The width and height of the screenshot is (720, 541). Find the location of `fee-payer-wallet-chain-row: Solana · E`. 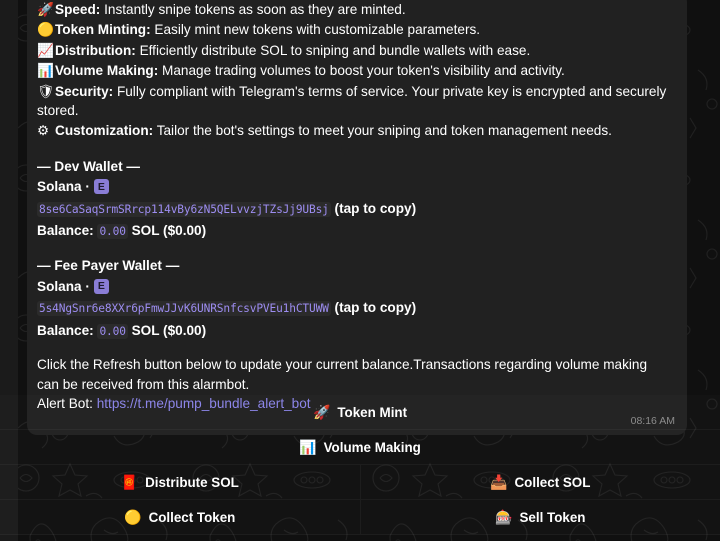

fee-payer-wallet-chain-row: Solana · E is located at coordinates (356, 286).